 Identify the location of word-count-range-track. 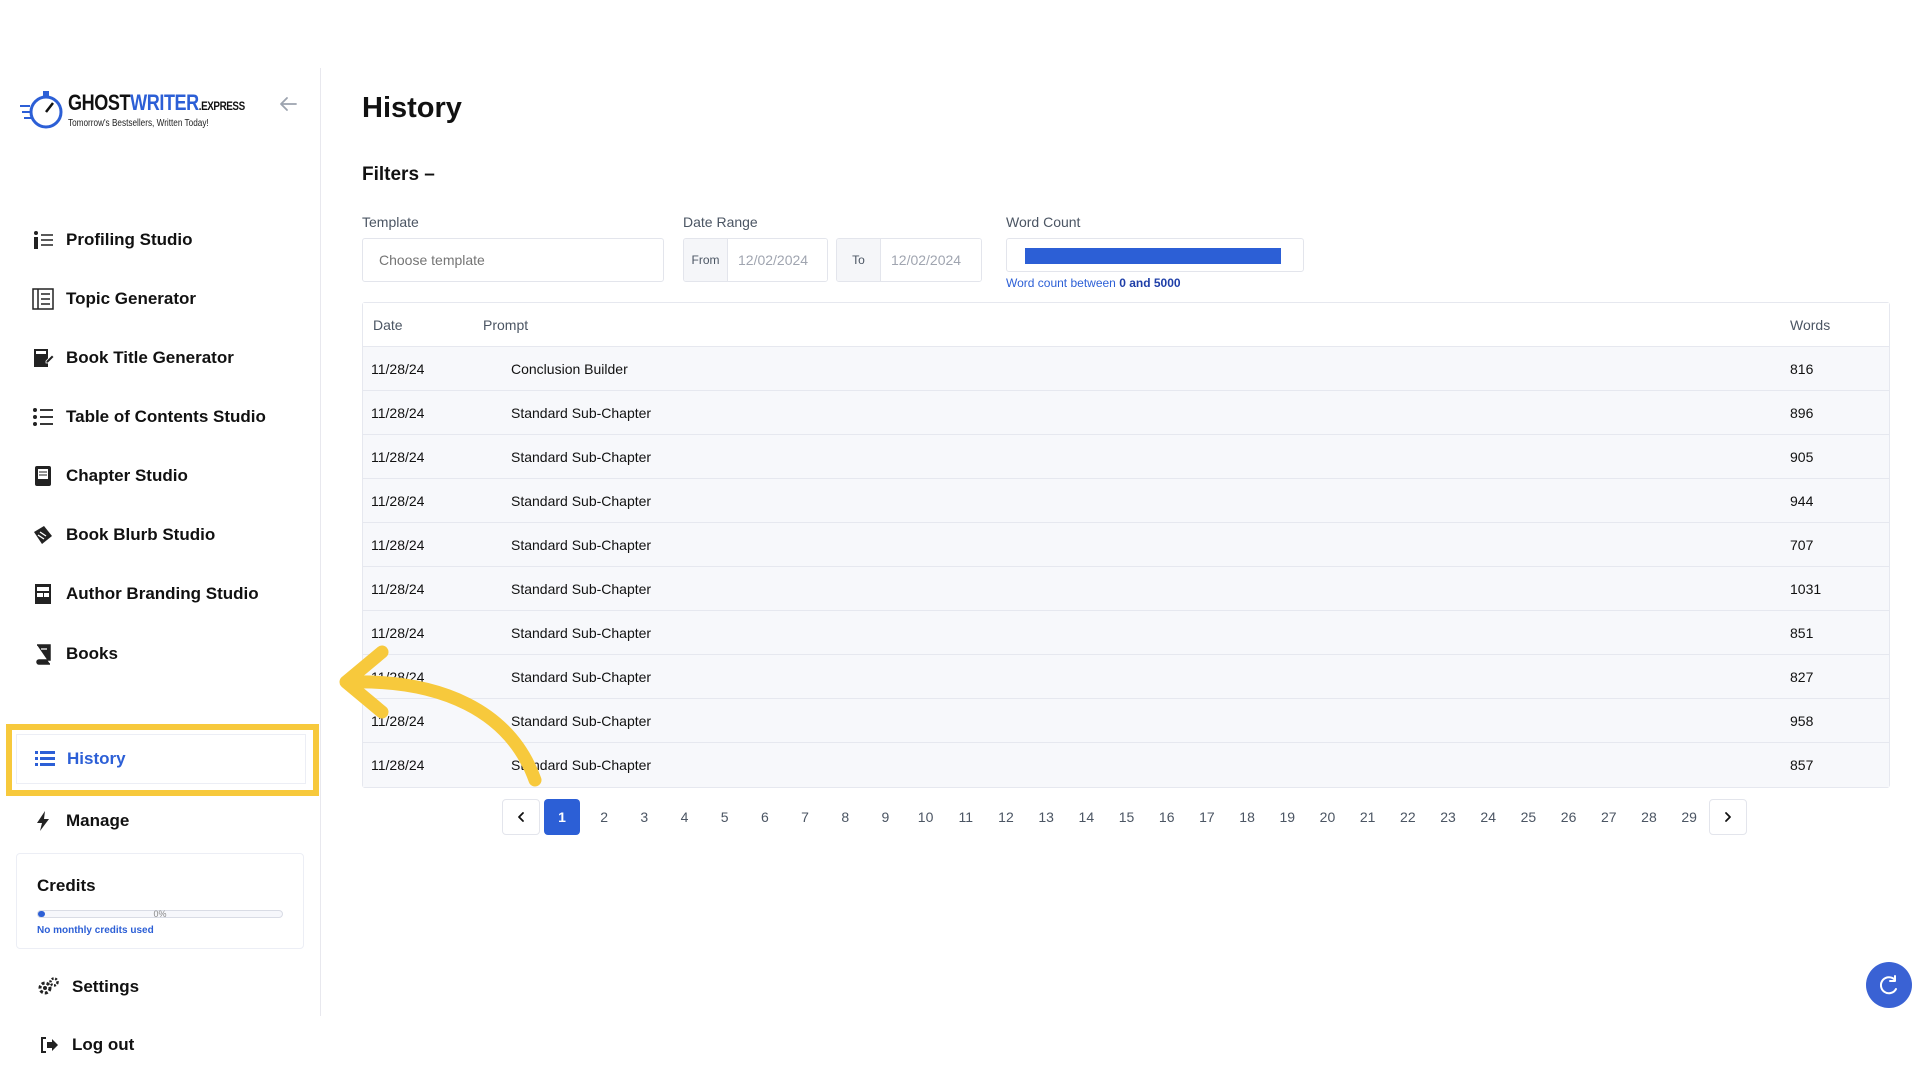
(1153, 256).